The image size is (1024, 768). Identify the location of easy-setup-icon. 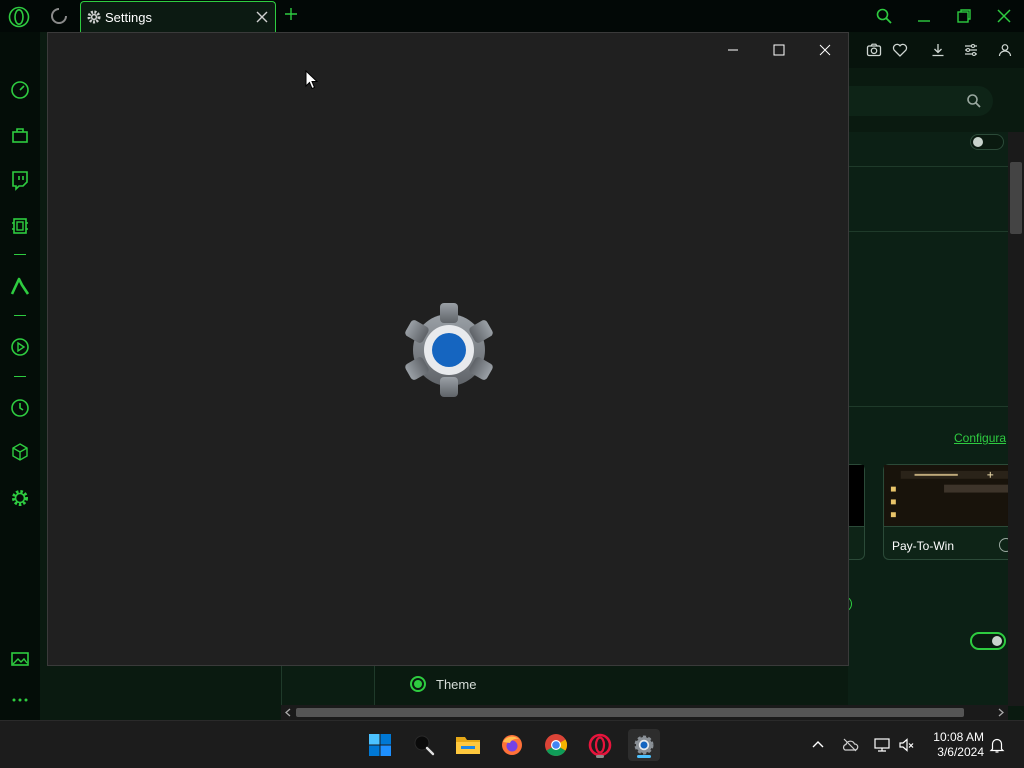
(971, 50).